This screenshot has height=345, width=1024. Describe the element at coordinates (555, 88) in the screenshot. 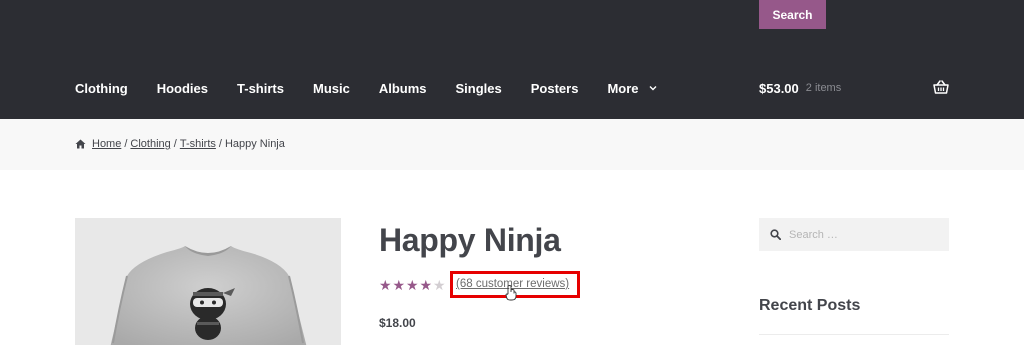

I see `nav-item-posters: Posters` at that location.